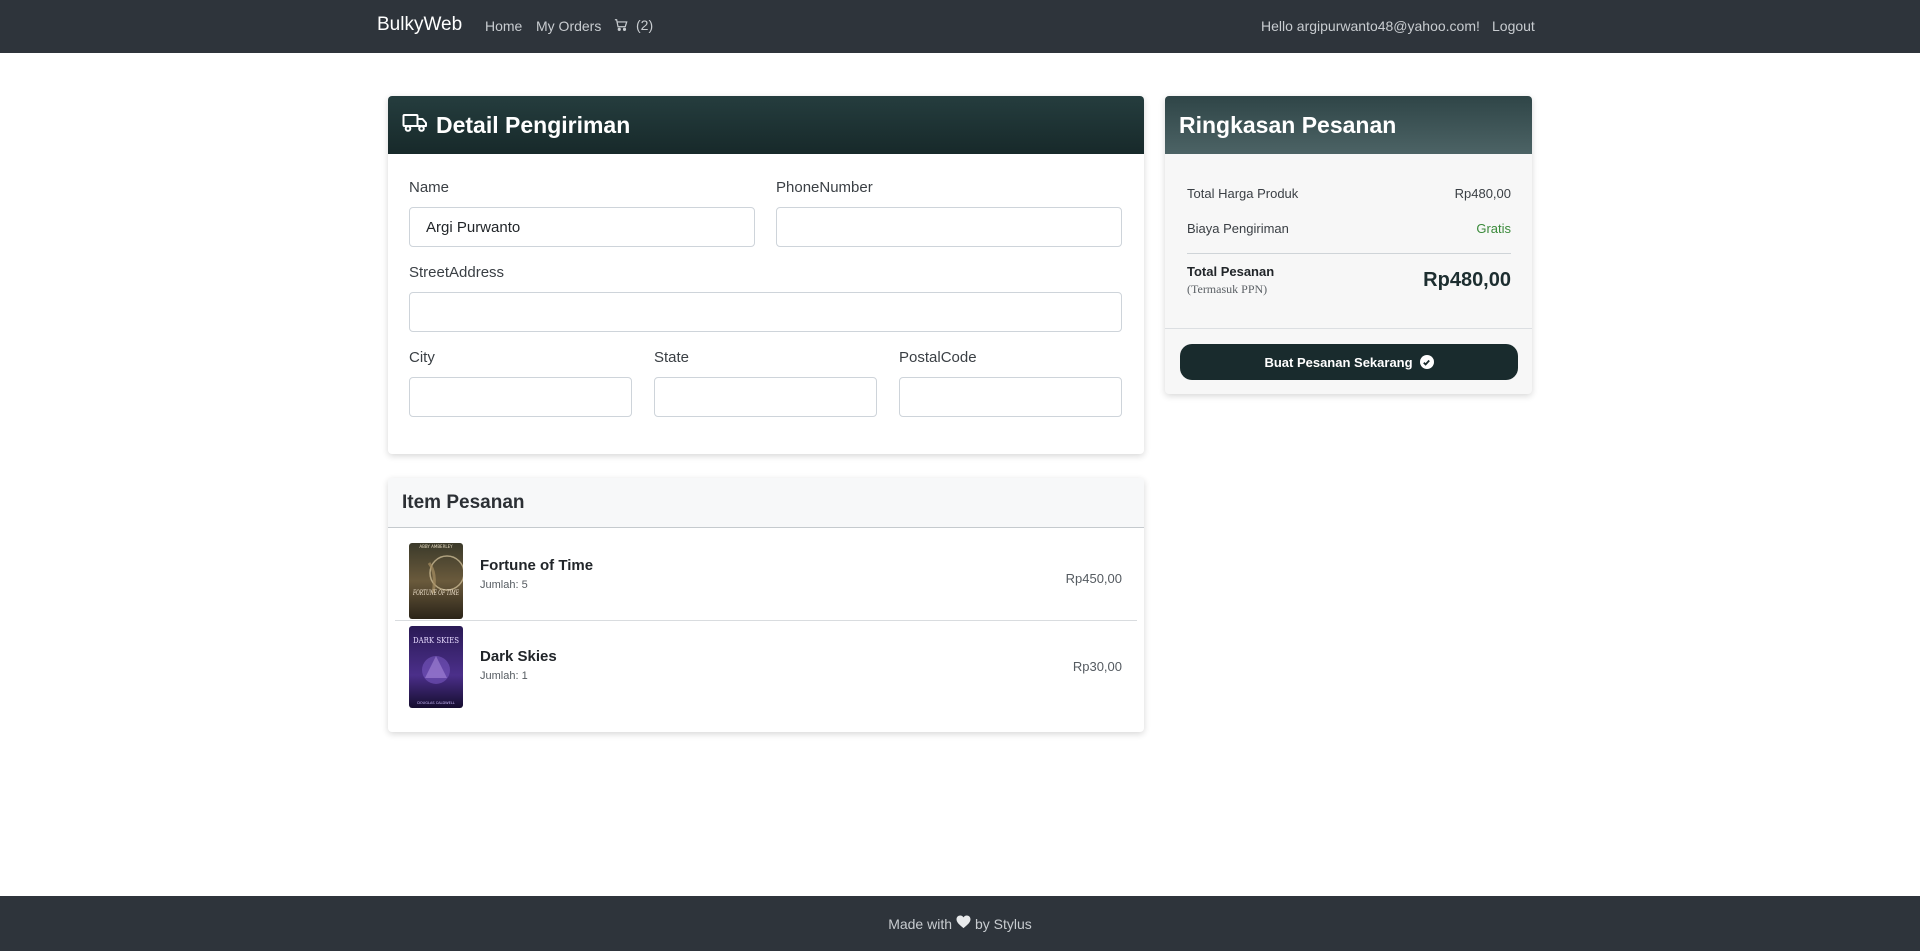 This screenshot has width=1920, height=951. What do you see at coordinates (1426, 362) in the screenshot?
I see `check-circle-icon` at bounding box center [1426, 362].